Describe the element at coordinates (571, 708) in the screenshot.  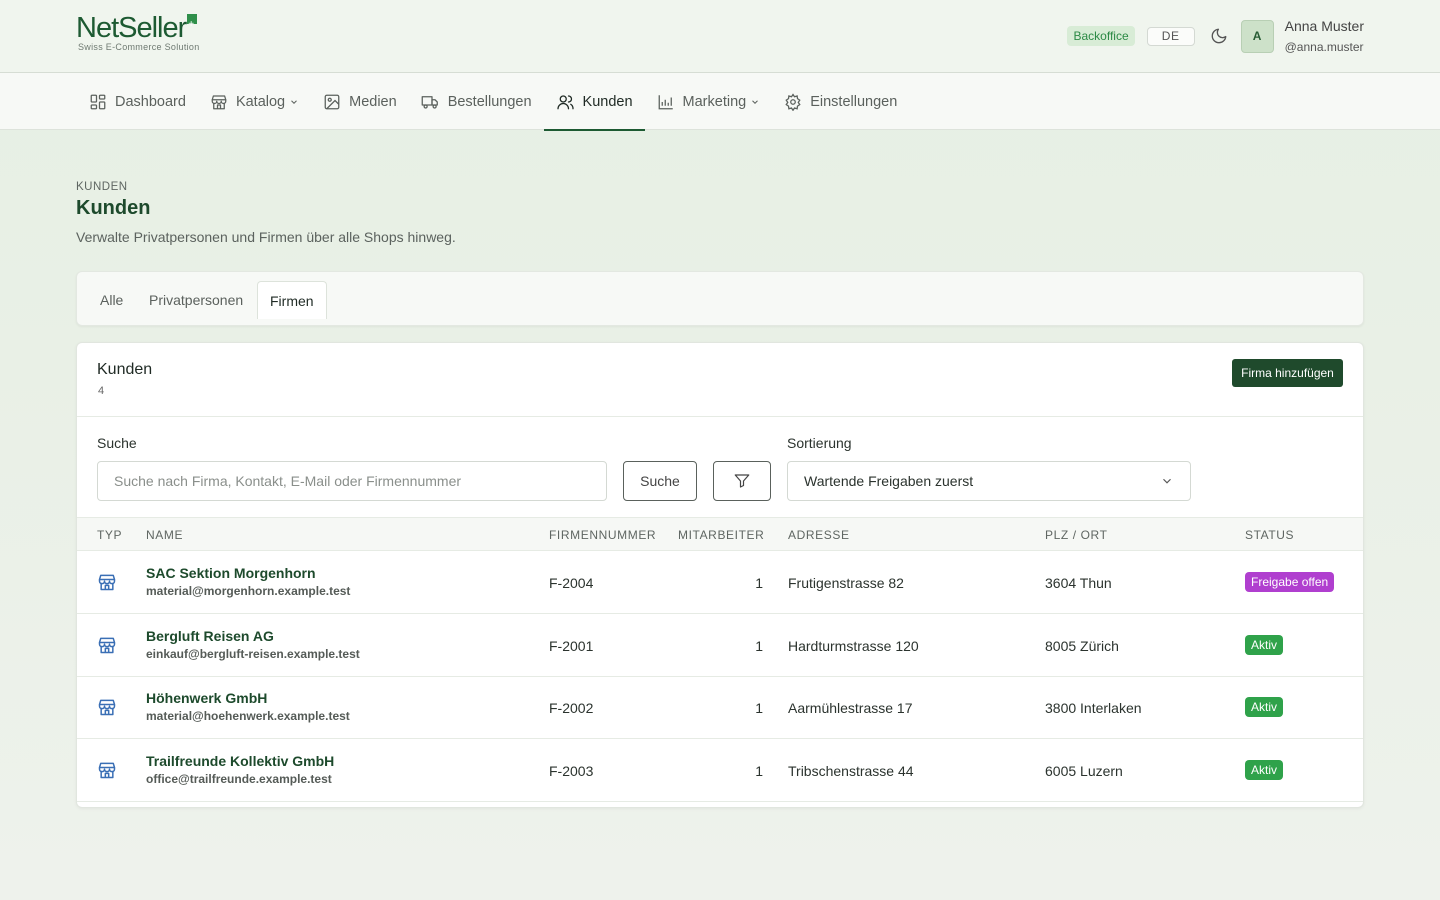
I see `company-number: F-2002` at that location.